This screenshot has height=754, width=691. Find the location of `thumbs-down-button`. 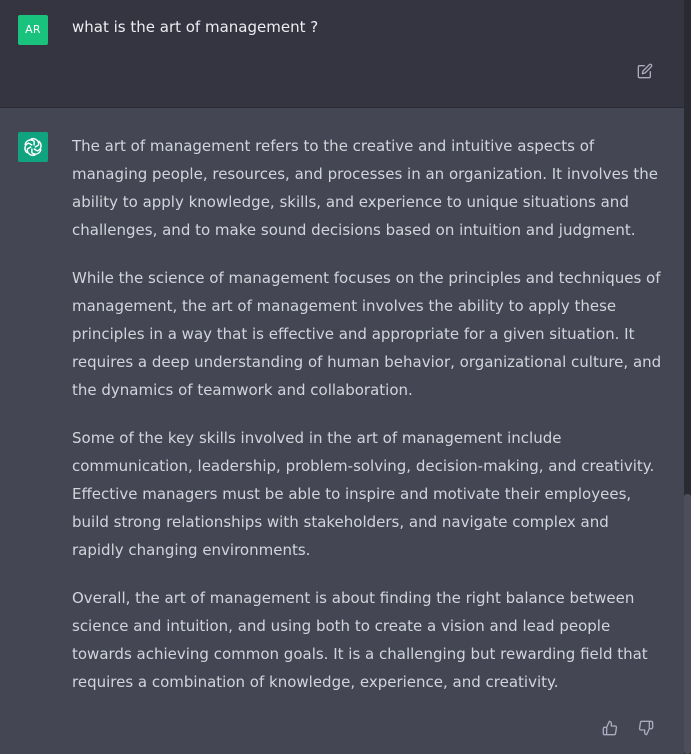

thumbs-down-button is located at coordinates (646, 728).